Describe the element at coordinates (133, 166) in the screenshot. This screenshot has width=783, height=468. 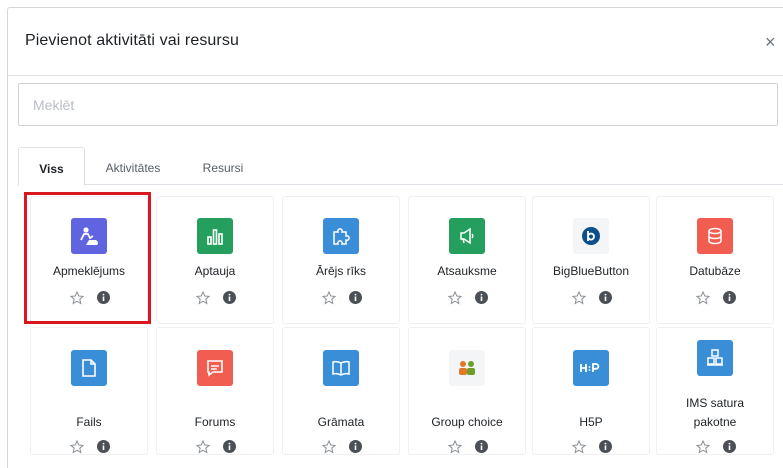
I see `tab-activities: Aktivitātes` at that location.